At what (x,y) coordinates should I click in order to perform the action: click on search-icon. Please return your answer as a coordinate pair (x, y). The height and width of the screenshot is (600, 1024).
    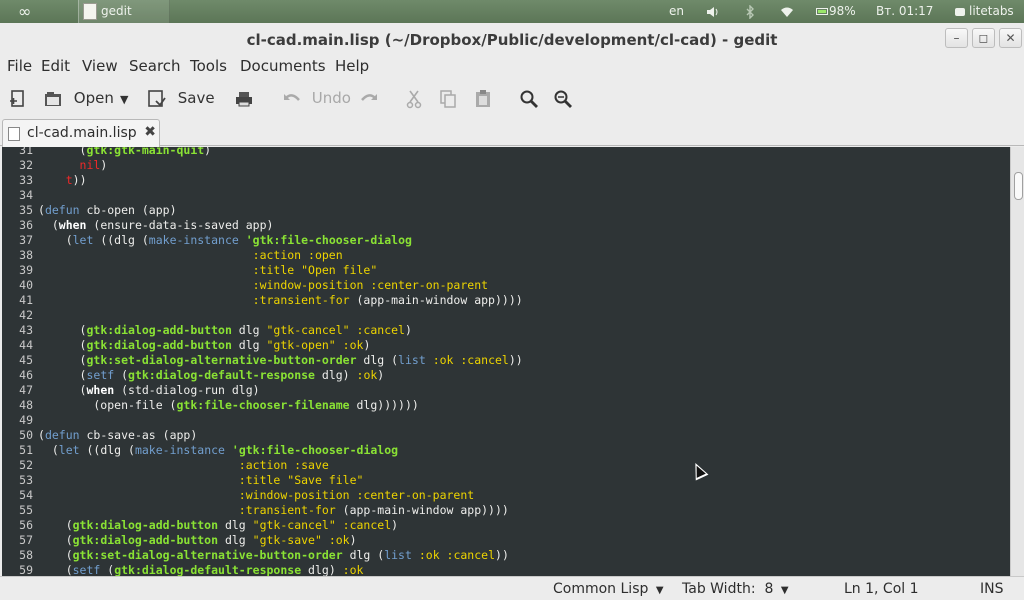
    Looking at the image, I should click on (529, 99).